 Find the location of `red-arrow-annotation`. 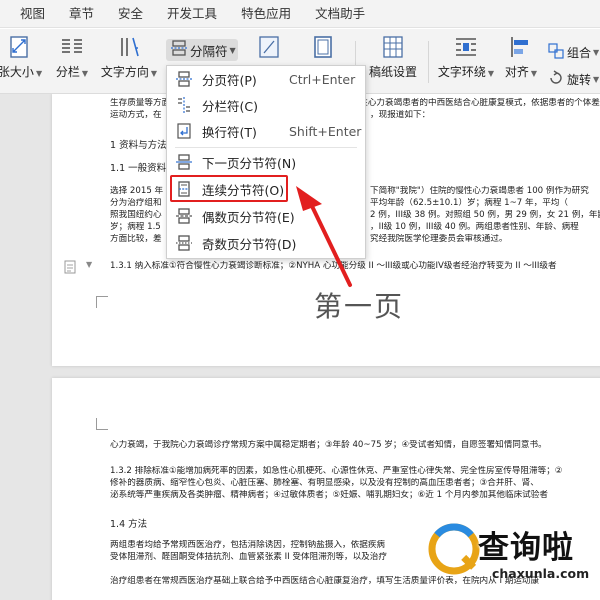

red-arrow-annotation is located at coordinates (324, 236).